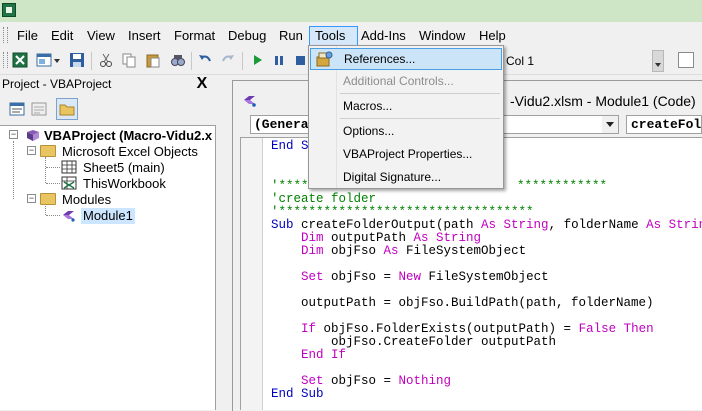  Describe the element at coordinates (492, 36) in the screenshot. I see `menu-help: Help` at that location.